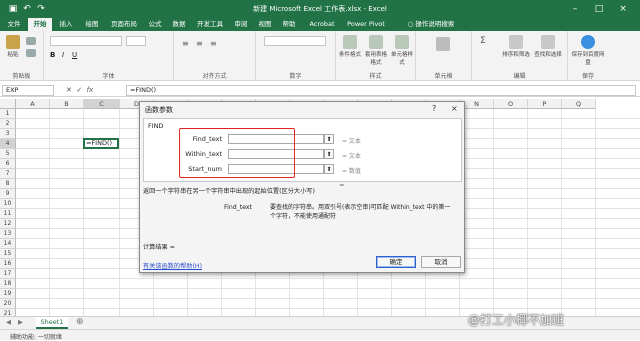 The image size is (640, 341). What do you see at coordinates (548, 46) in the screenshot?
I see `find-select-button: 查找和选择` at bounding box center [548, 46].